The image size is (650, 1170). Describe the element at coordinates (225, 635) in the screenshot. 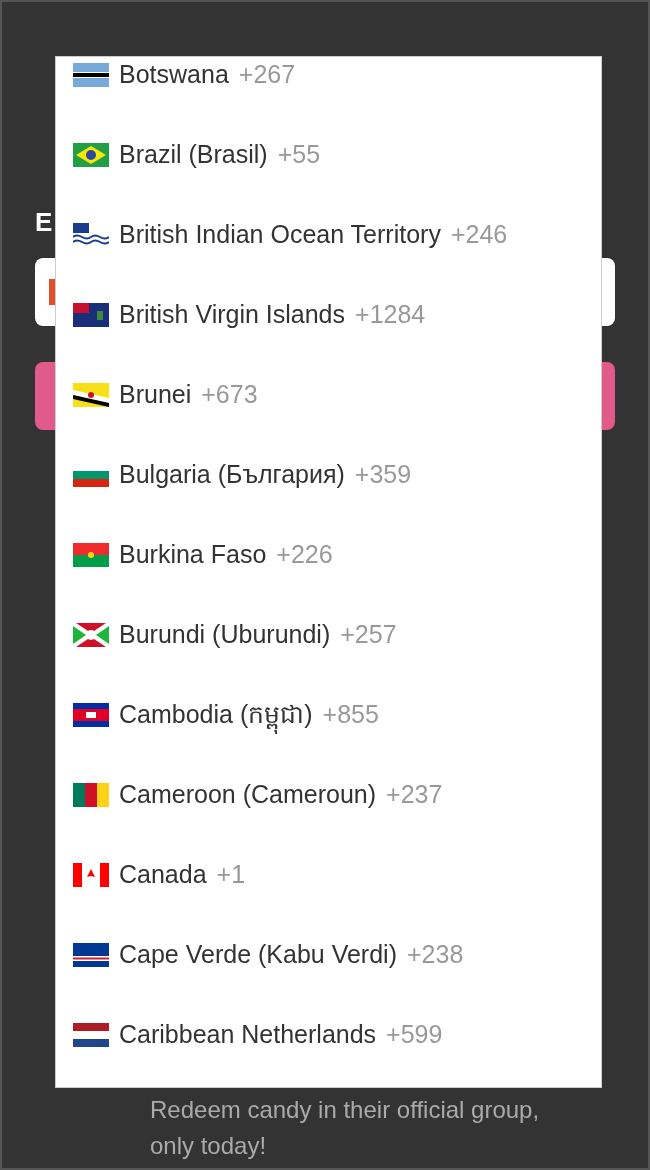

I see `country-name: Burundi (Uburundi)` at that location.